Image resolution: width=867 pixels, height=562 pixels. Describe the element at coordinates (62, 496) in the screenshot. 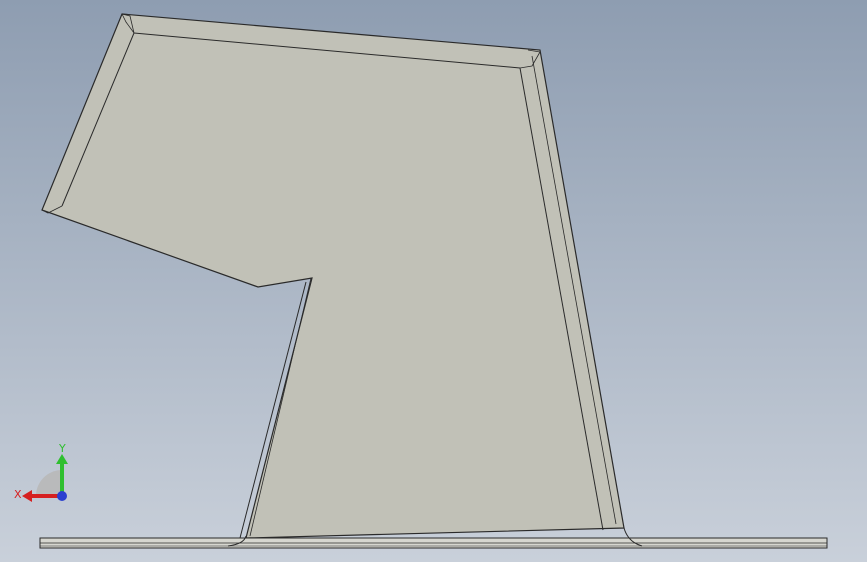

I see `triad-z-axis` at that location.